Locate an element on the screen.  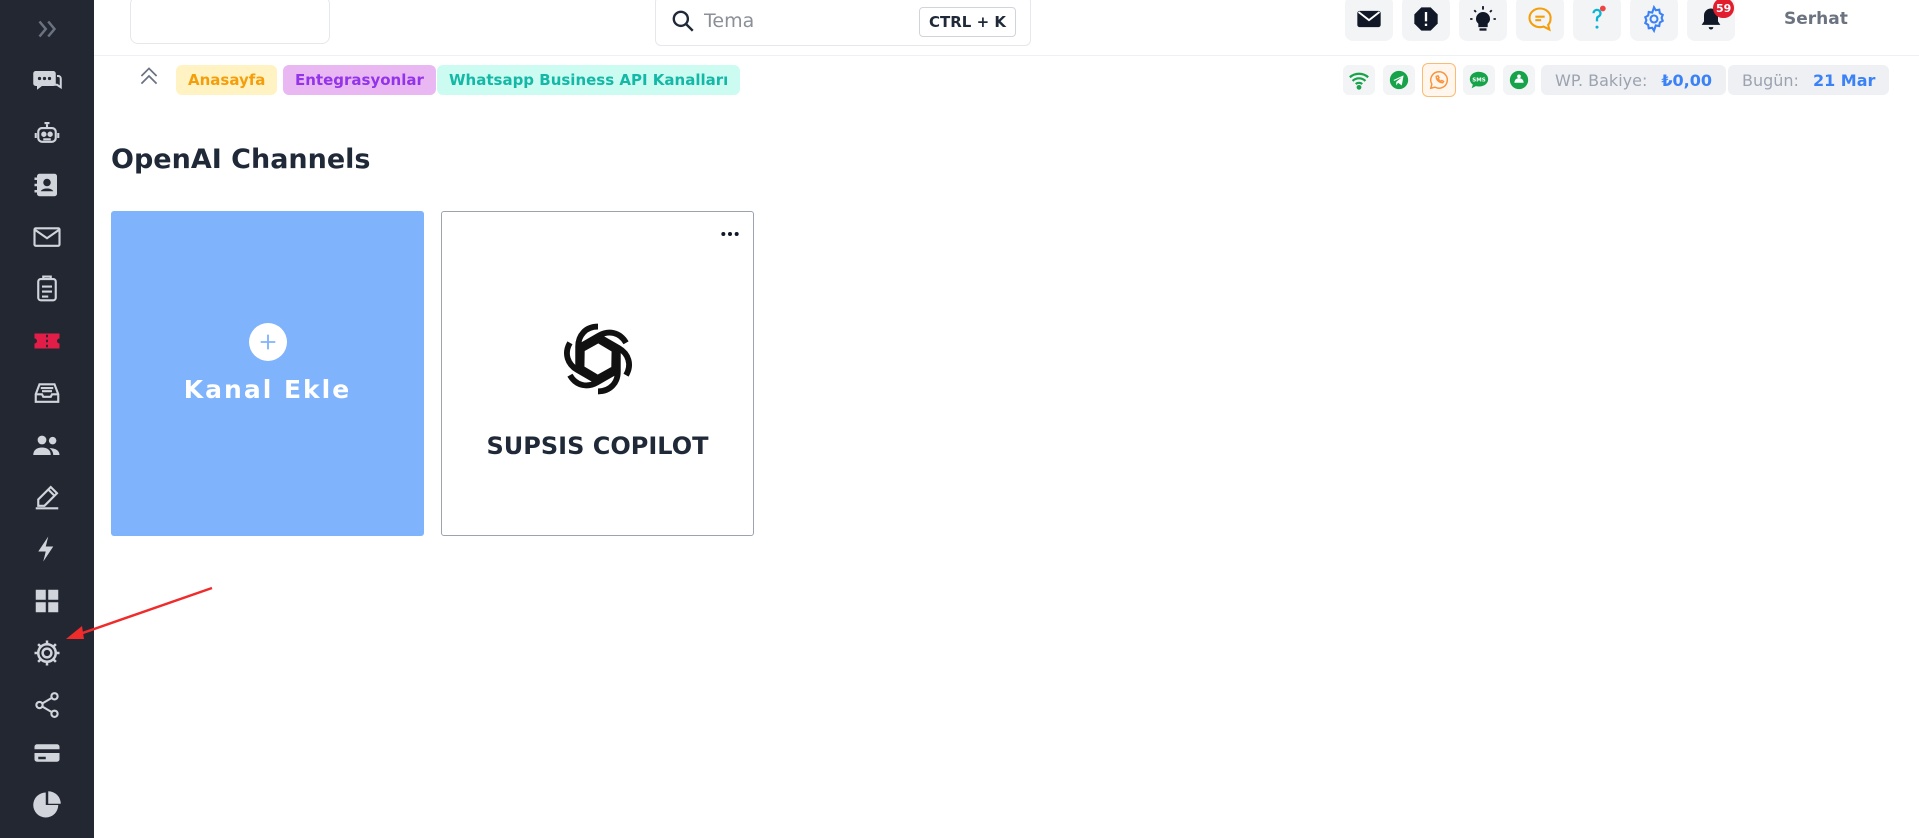
sidebar-item-tasks is located at coordinates (47, 289).